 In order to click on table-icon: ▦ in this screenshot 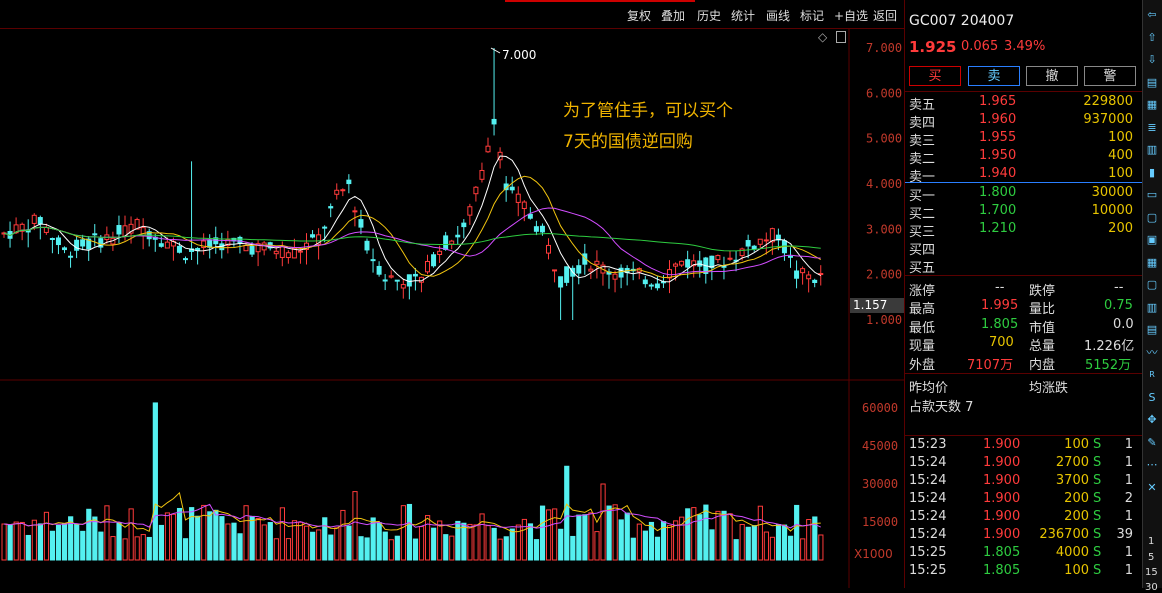, I will do `click(1152, 263)`.